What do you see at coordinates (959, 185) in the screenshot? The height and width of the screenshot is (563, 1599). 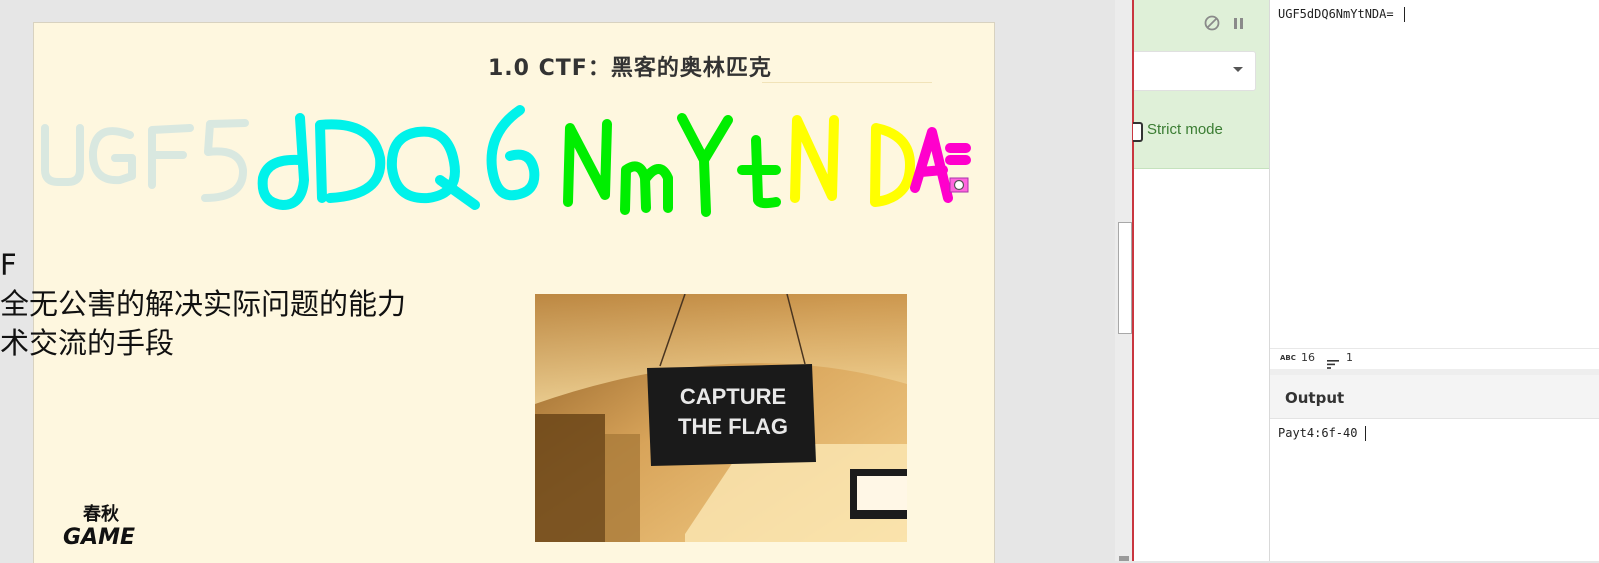 I see `camera-icon` at bounding box center [959, 185].